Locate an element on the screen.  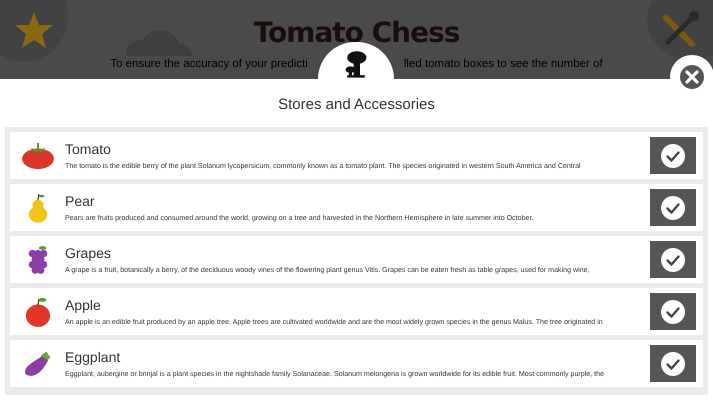
intro-text: To ensure the accuracy of your predicti is located at coordinates (209, 64).